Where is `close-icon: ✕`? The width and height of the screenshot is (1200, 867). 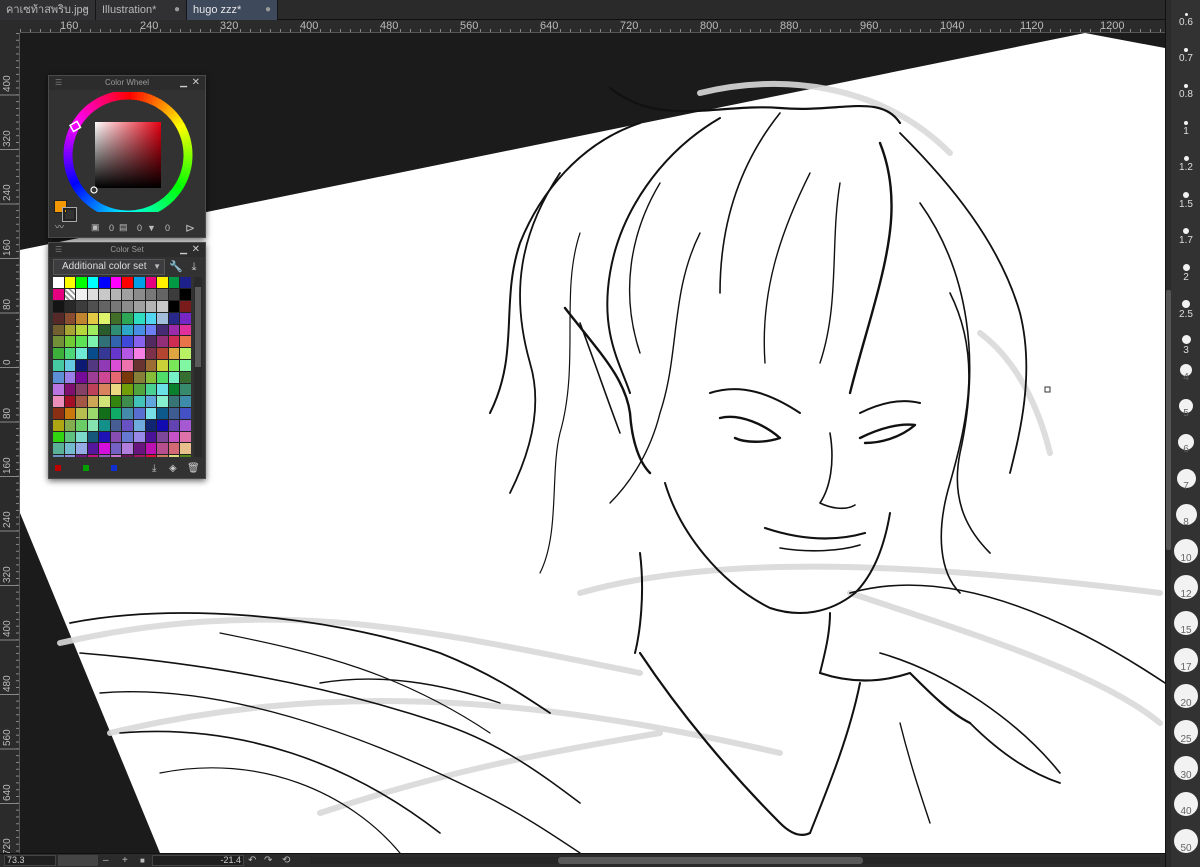
close-icon: ✕ is located at coordinates (196, 250).